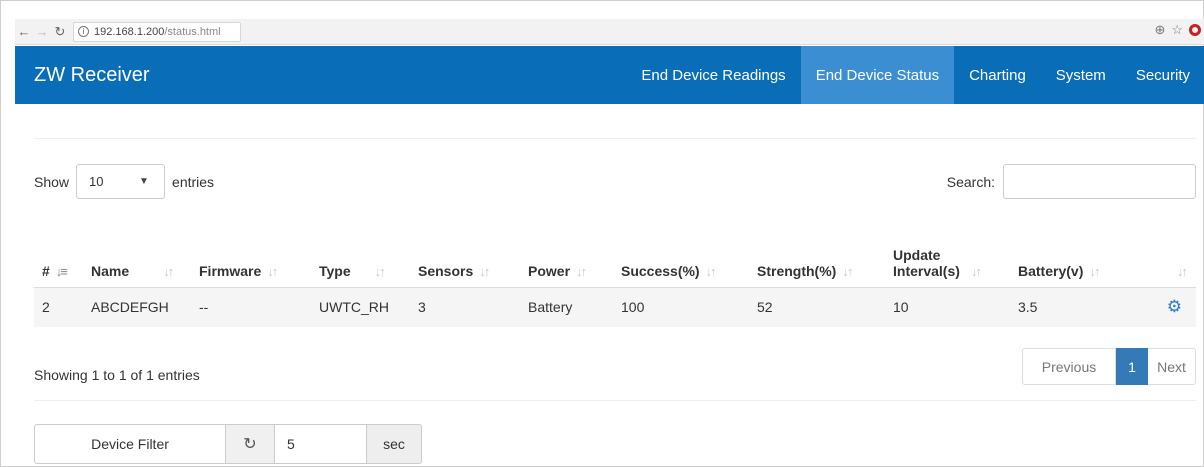 The height and width of the screenshot is (467, 1204). I want to click on cell-update-interval: 10, so click(947, 307).